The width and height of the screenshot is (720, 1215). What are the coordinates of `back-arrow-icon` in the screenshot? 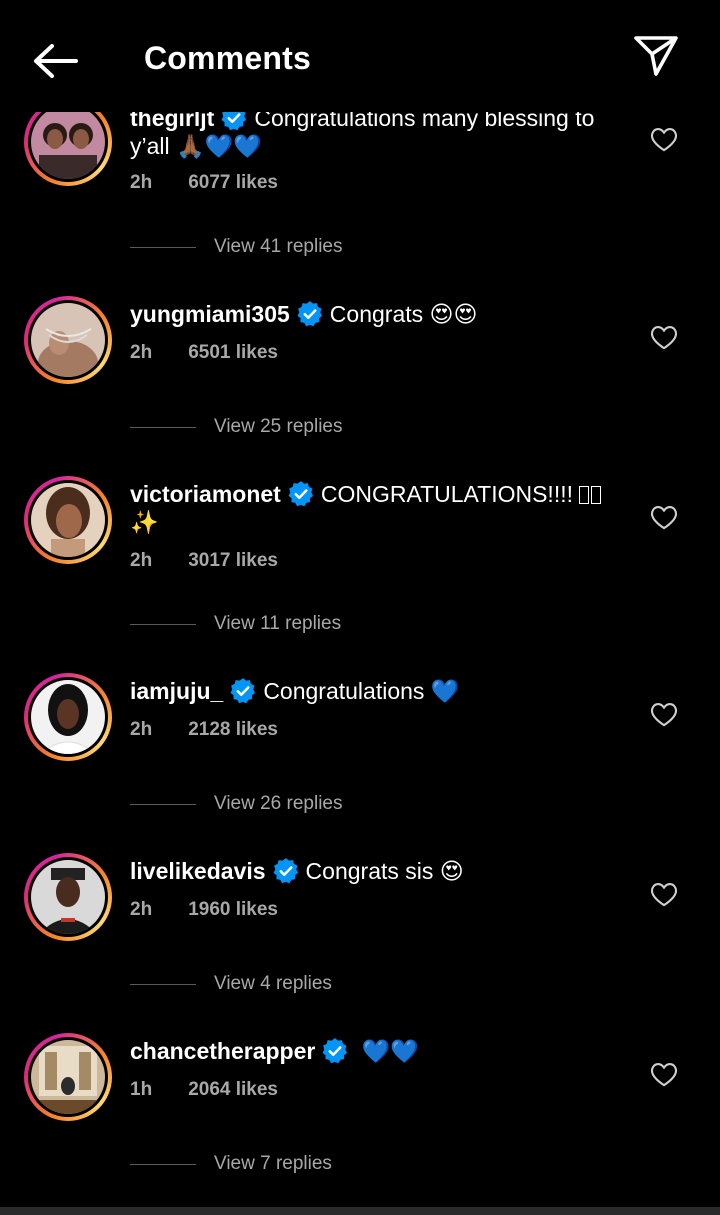 It's located at (56, 61).